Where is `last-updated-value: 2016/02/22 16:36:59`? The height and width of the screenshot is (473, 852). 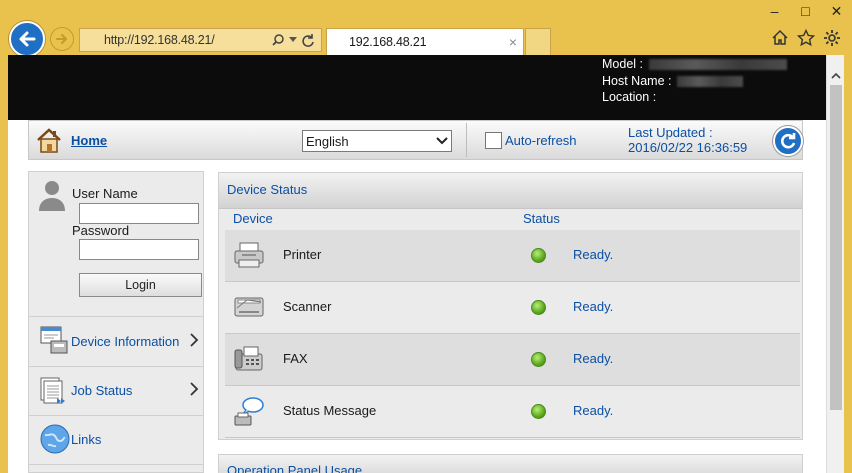 last-updated-value: 2016/02/22 16:36:59 is located at coordinates (688, 147).